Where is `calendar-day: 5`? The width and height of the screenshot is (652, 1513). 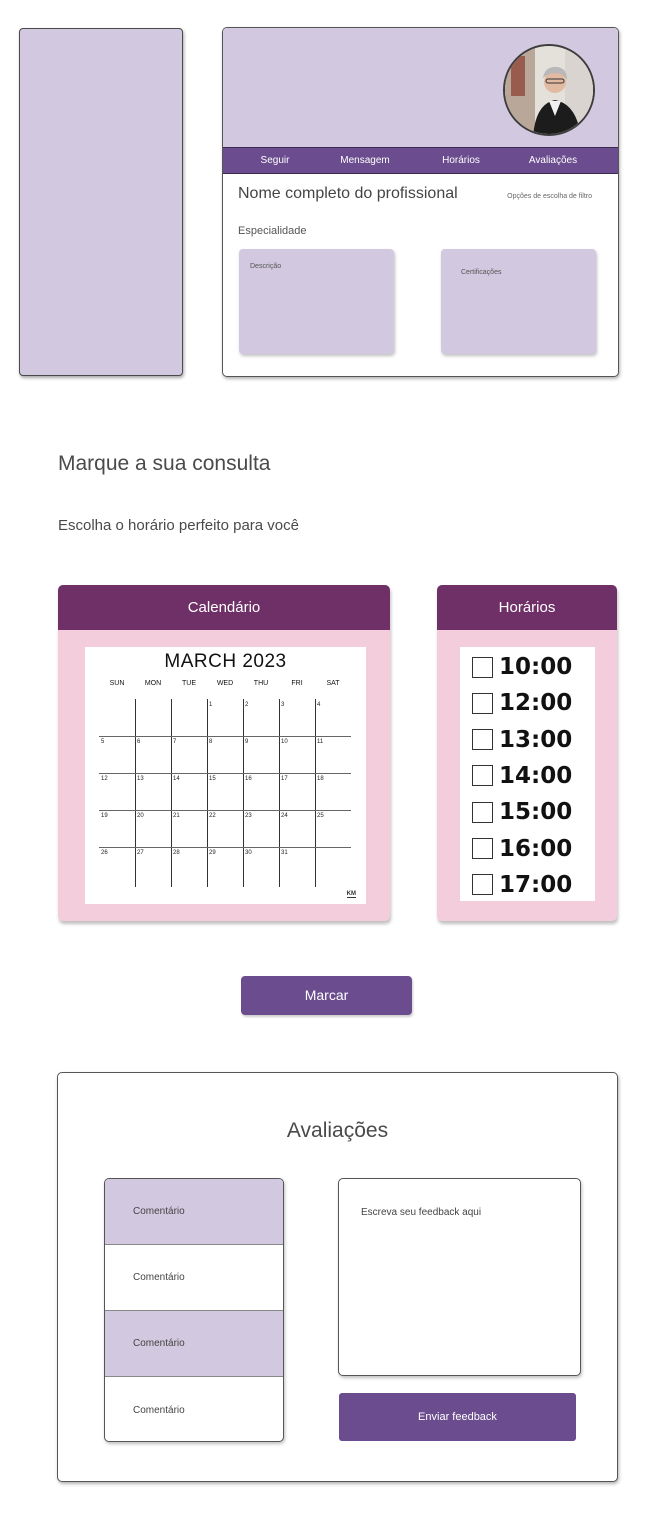 calendar-day: 5 is located at coordinates (102, 742).